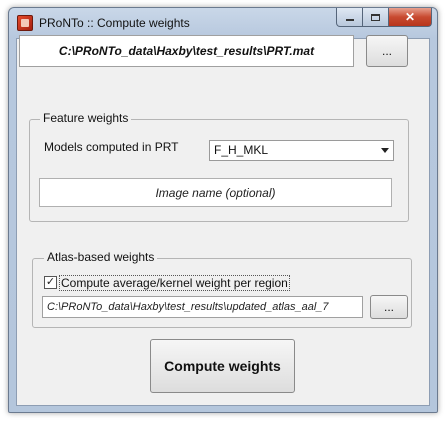 This screenshot has height=421, width=446. Describe the element at coordinates (114, 23) in the screenshot. I see `window-title: PRoNTo :: Compute weights` at that location.